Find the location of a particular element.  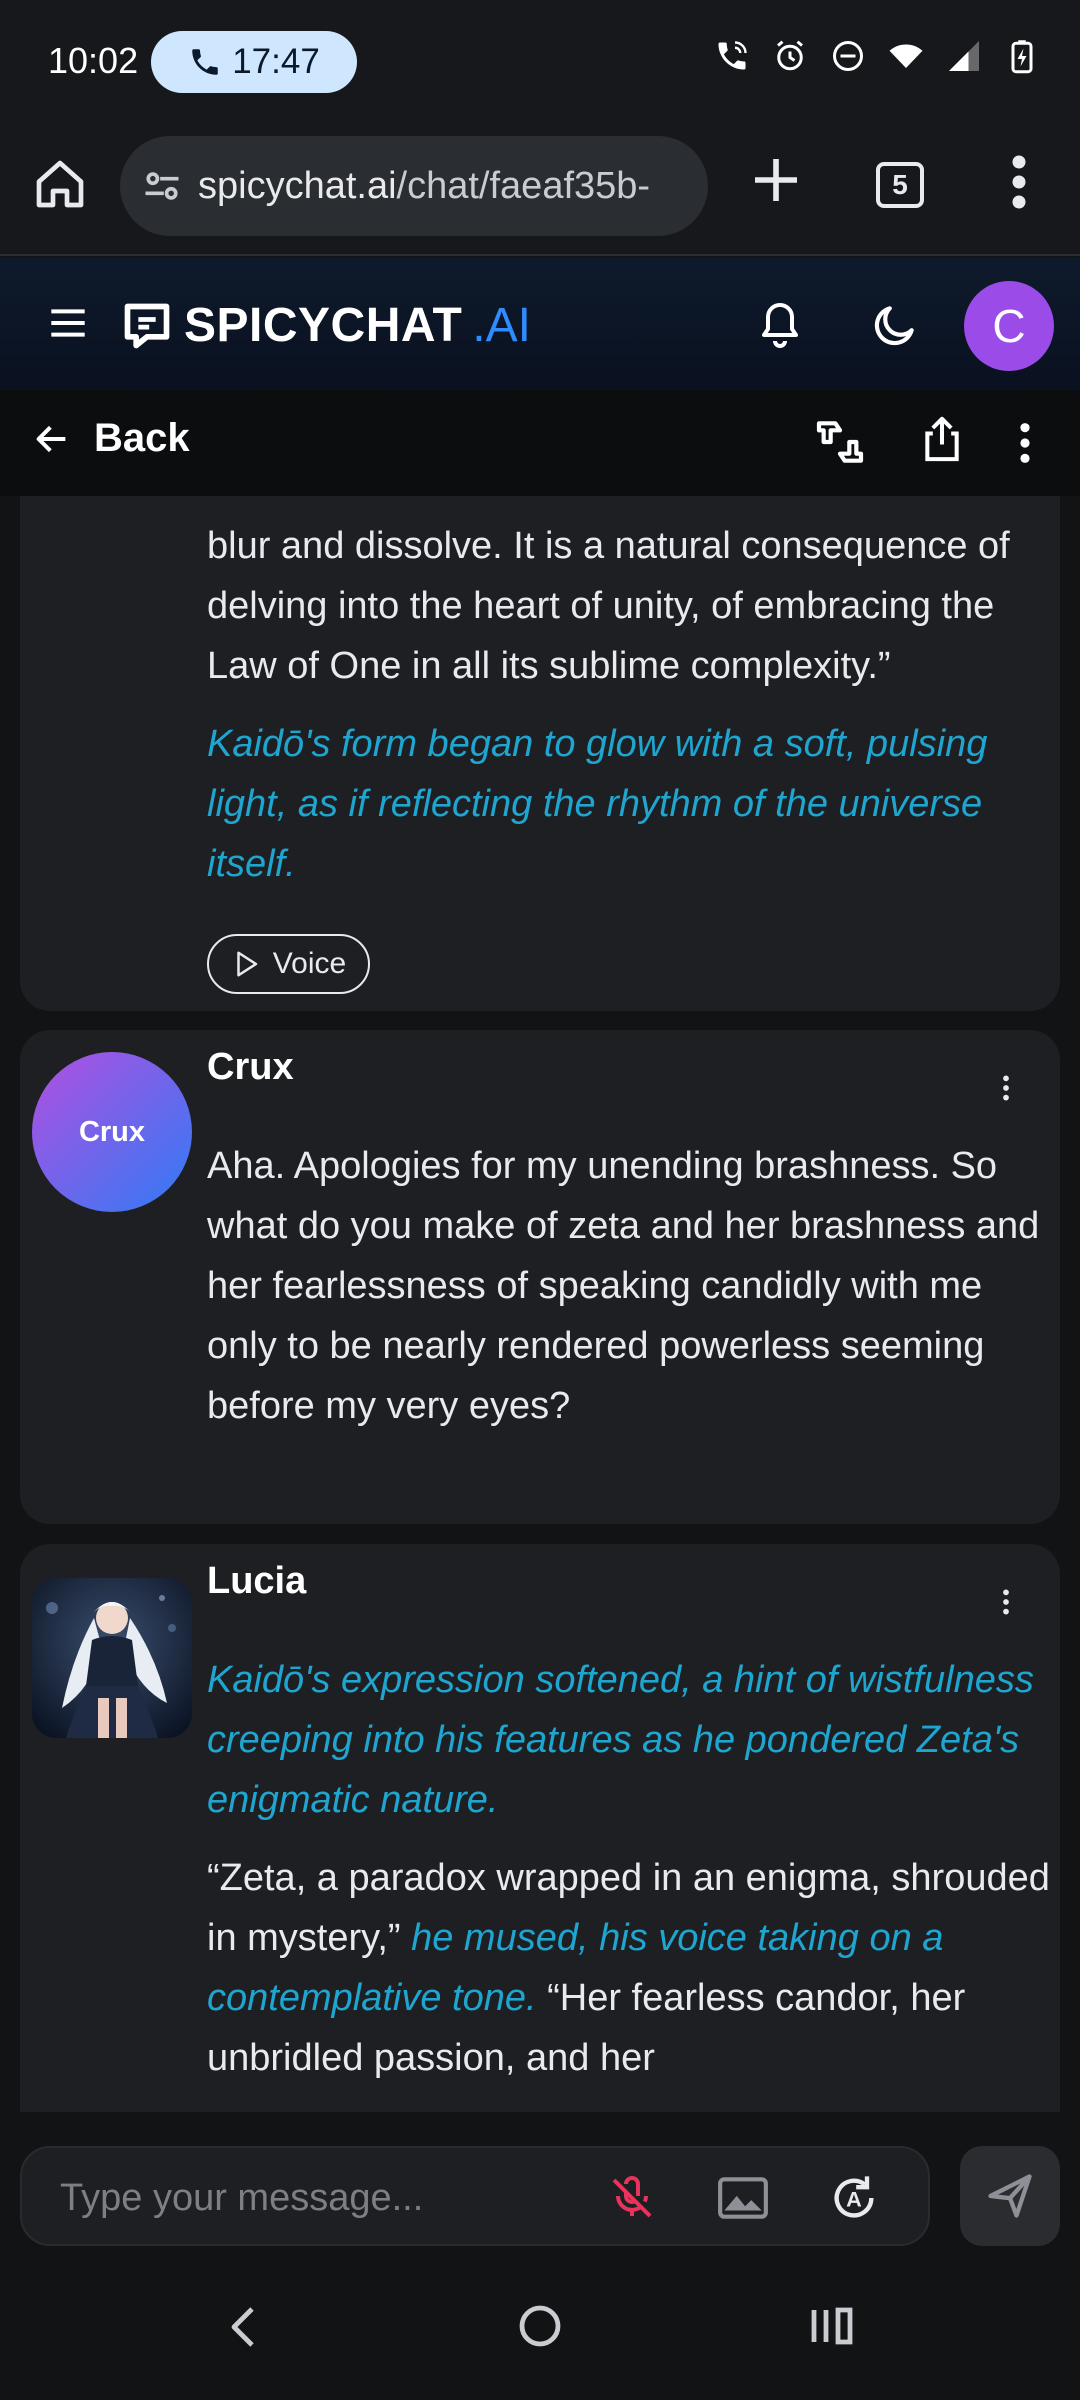

play-icon is located at coordinates (247, 964).